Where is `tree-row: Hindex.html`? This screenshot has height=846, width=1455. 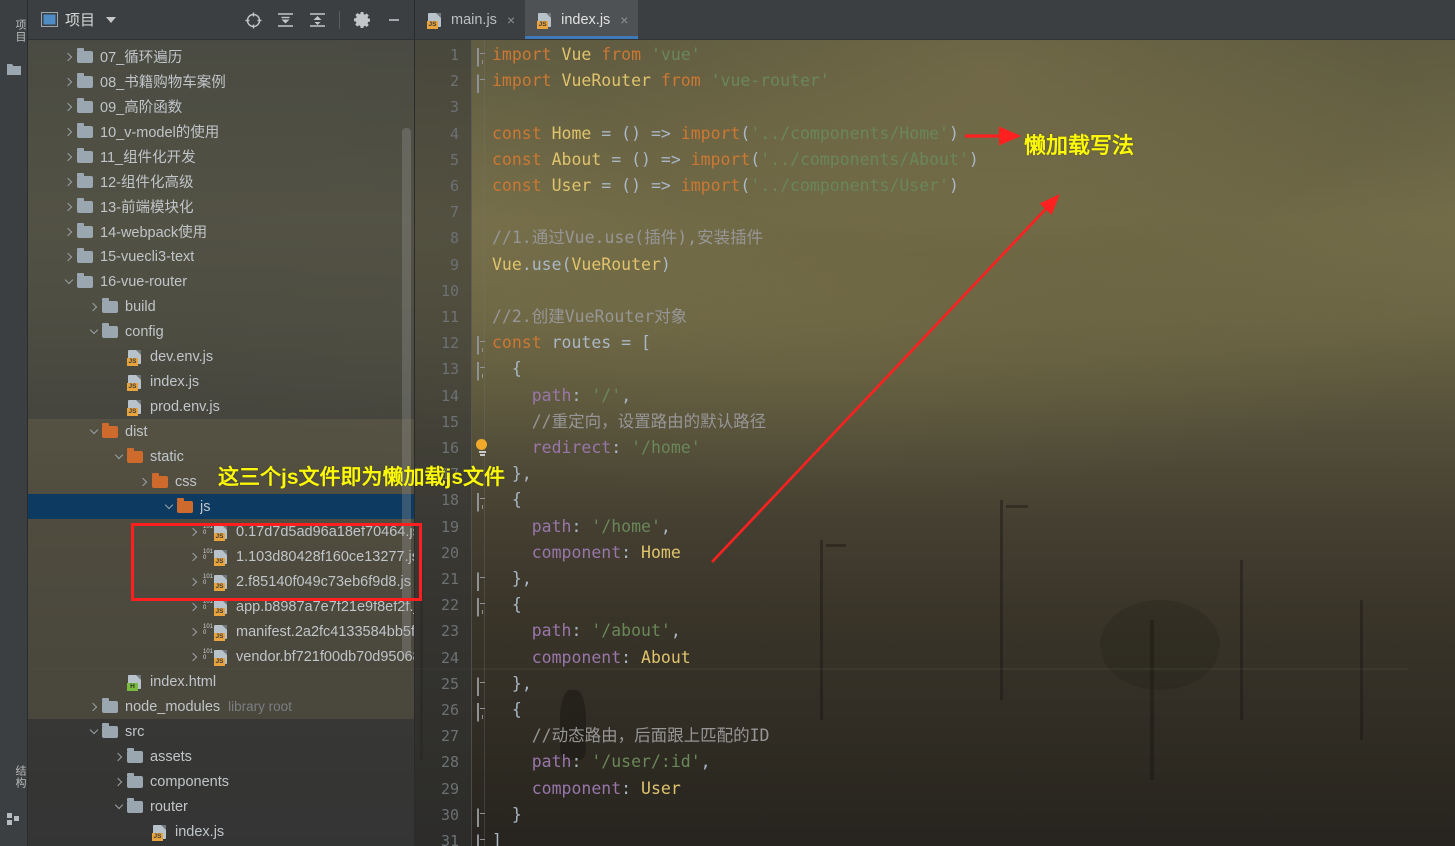
tree-row: Hindex.html is located at coordinates (221, 681).